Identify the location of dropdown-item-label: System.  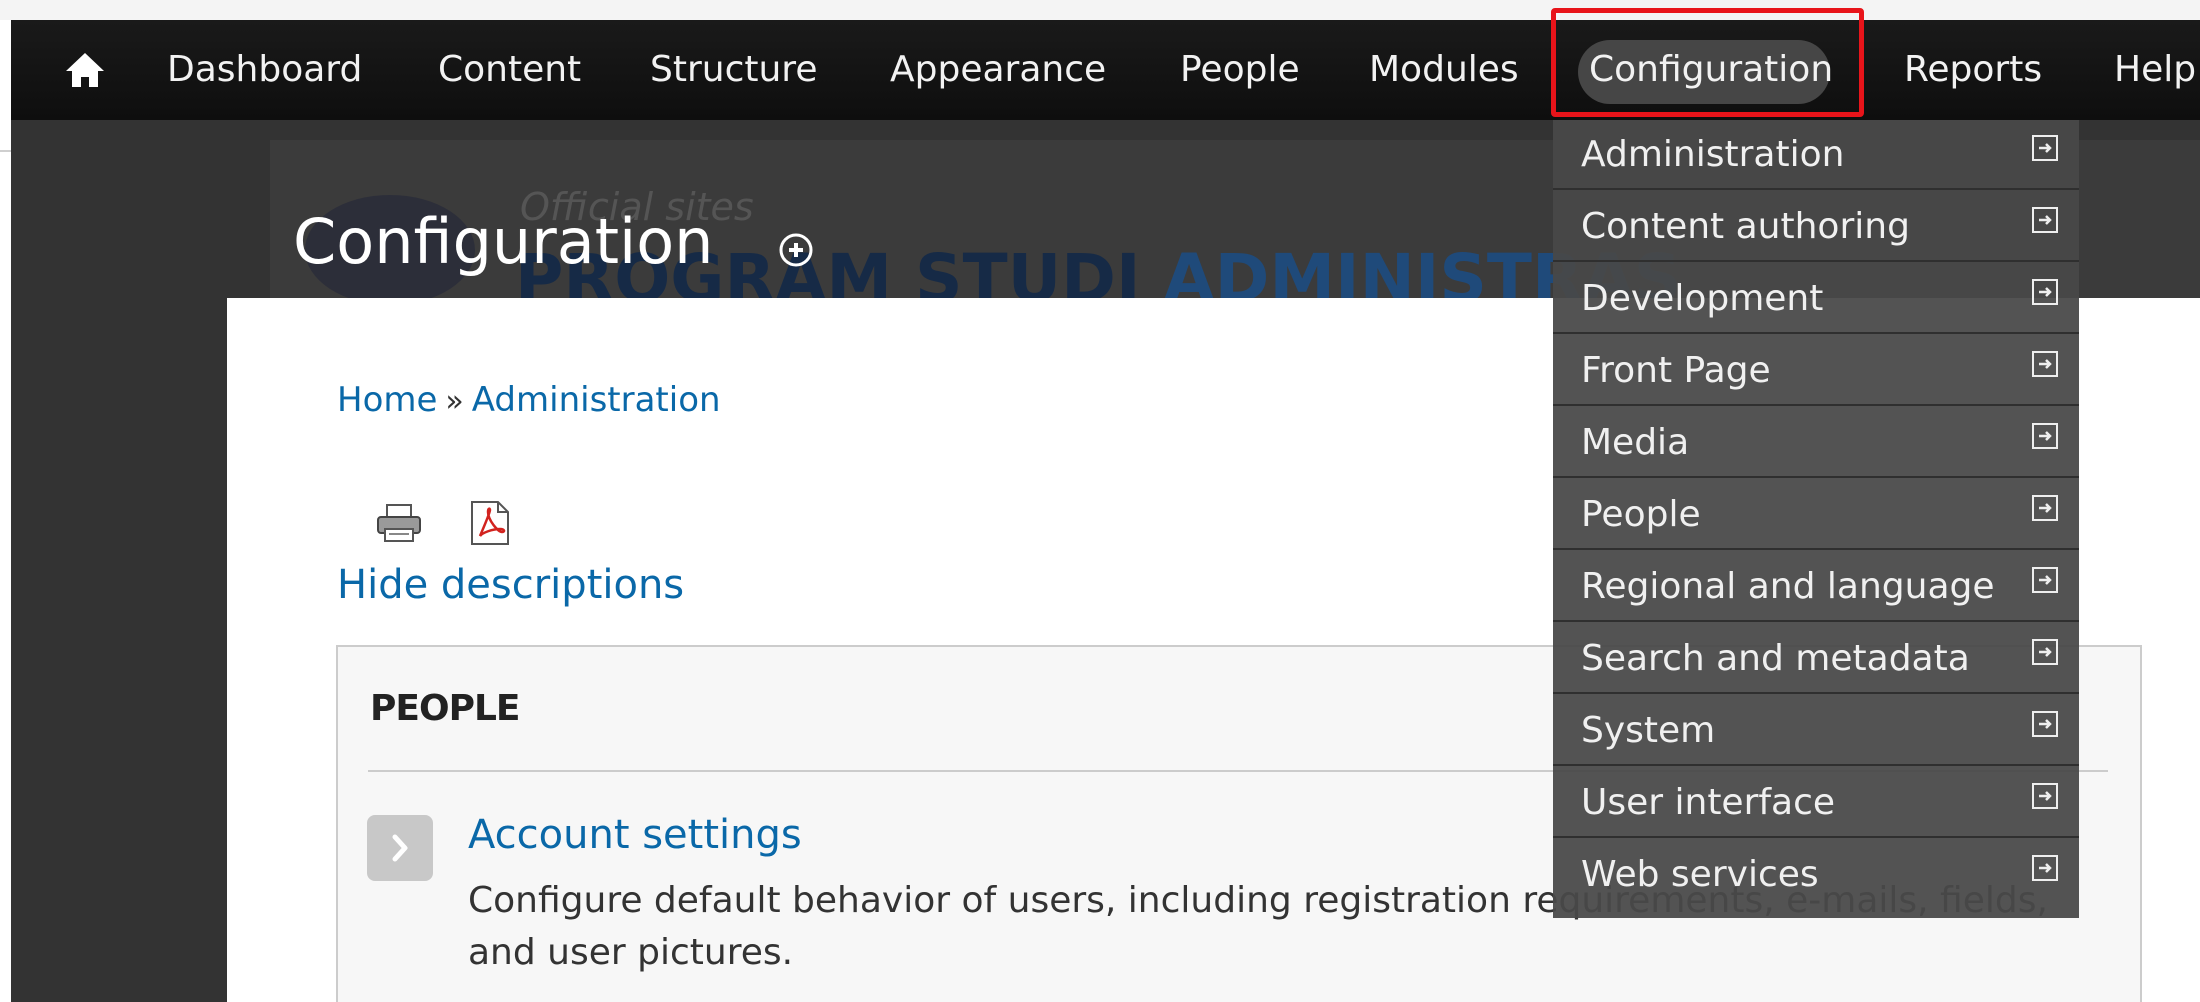
(1648, 730).